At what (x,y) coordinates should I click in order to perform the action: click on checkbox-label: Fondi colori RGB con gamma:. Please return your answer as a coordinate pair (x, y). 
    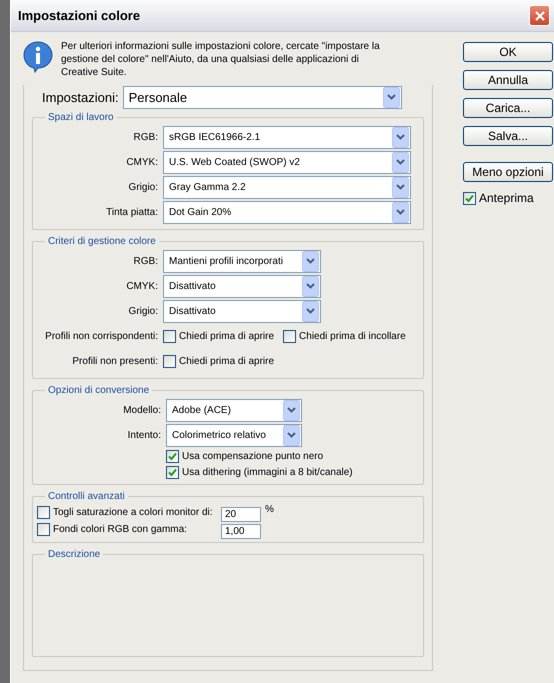
    Looking at the image, I should click on (120, 529).